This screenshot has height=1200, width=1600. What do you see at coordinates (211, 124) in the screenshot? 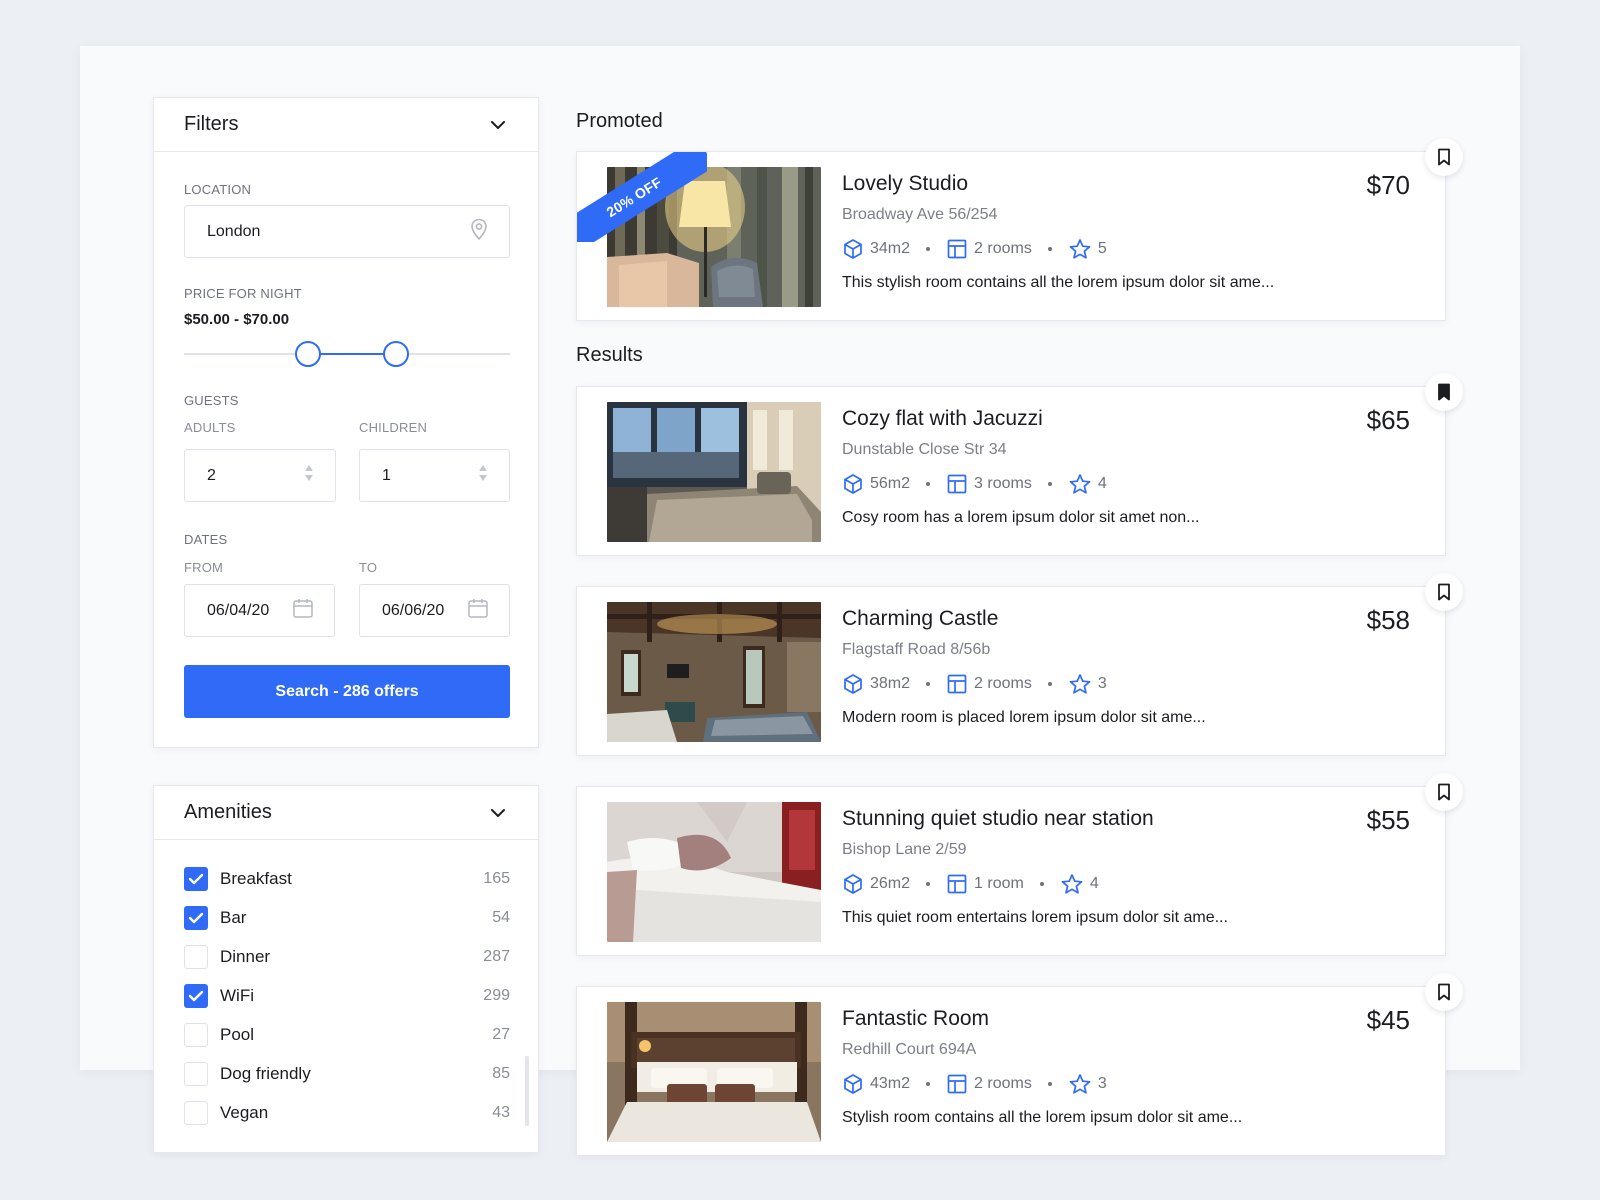
I see `filters-title: Filters` at bounding box center [211, 124].